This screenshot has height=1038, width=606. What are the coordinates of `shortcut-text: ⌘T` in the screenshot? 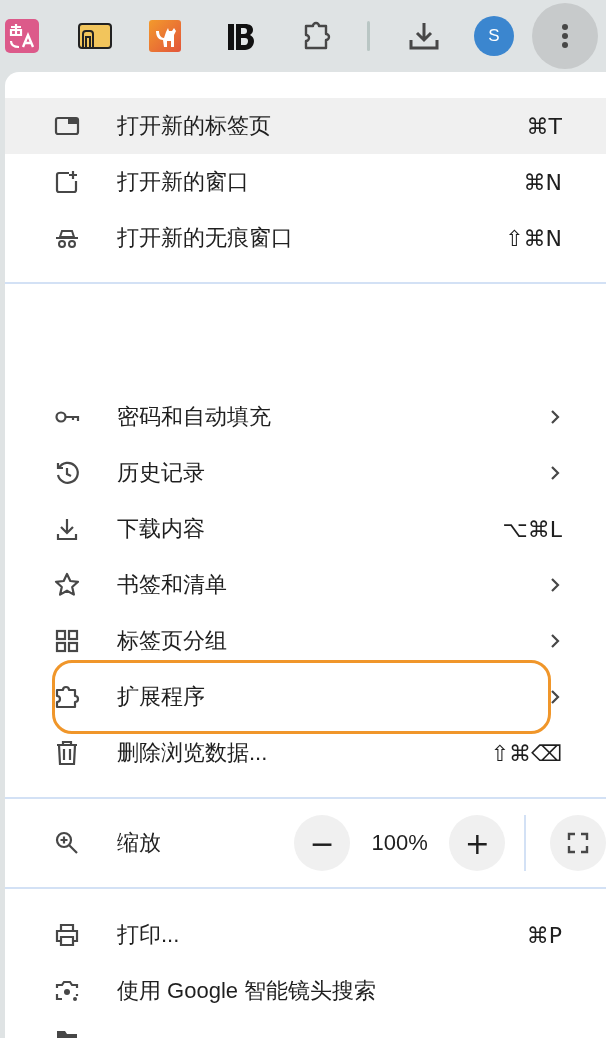 It's located at (544, 126).